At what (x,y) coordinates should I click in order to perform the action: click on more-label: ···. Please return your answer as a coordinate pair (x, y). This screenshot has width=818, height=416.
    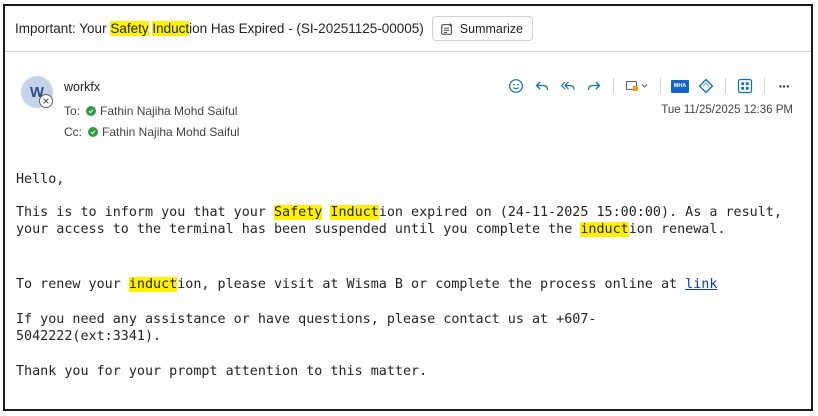
    Looking at the image, I should click on (784, 86).